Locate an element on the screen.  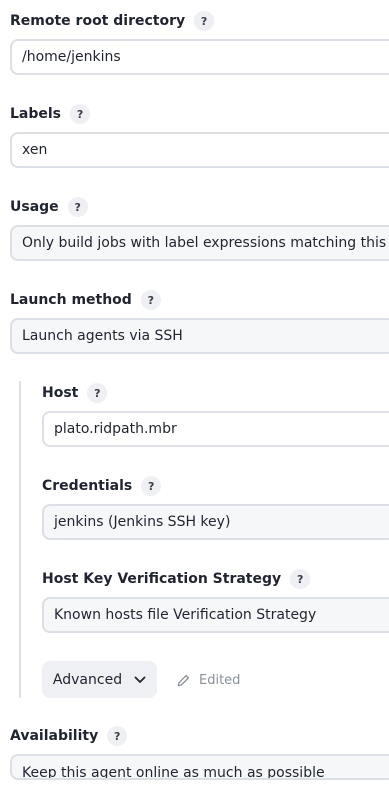
credentials-value: jenkins (Jenkins SSH key) is located at coordinates (142, 522).